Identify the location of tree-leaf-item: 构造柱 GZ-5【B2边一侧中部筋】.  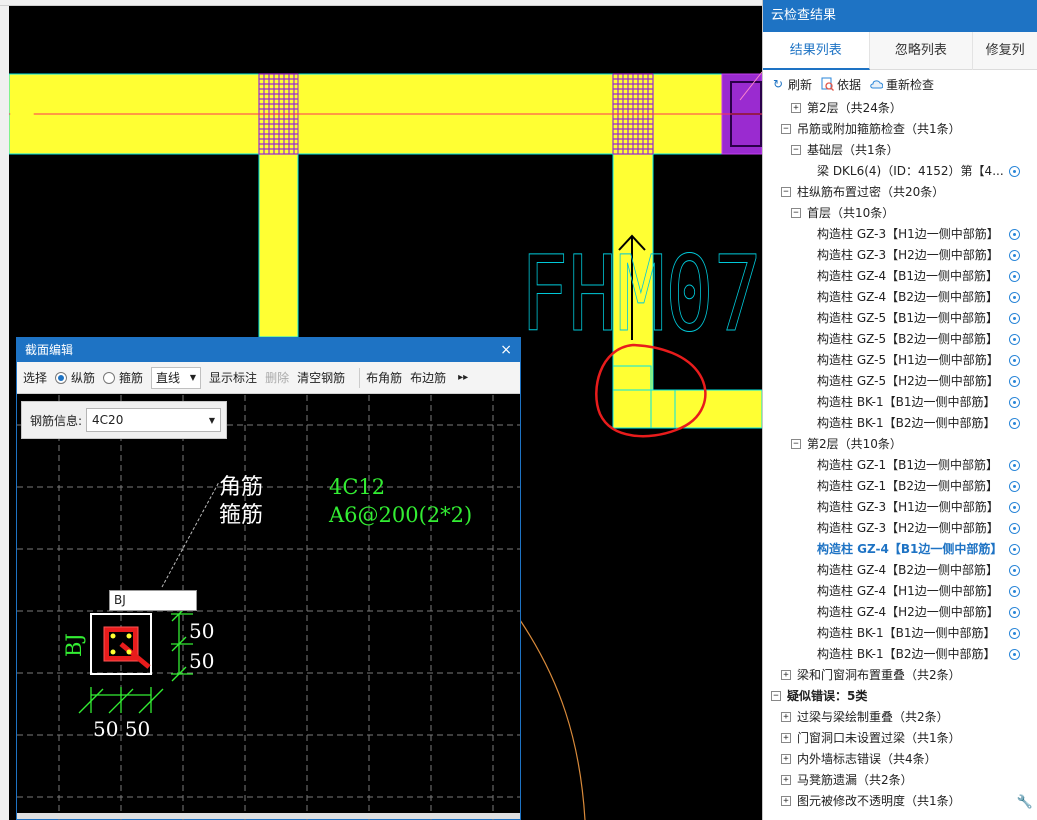
(900, 339).